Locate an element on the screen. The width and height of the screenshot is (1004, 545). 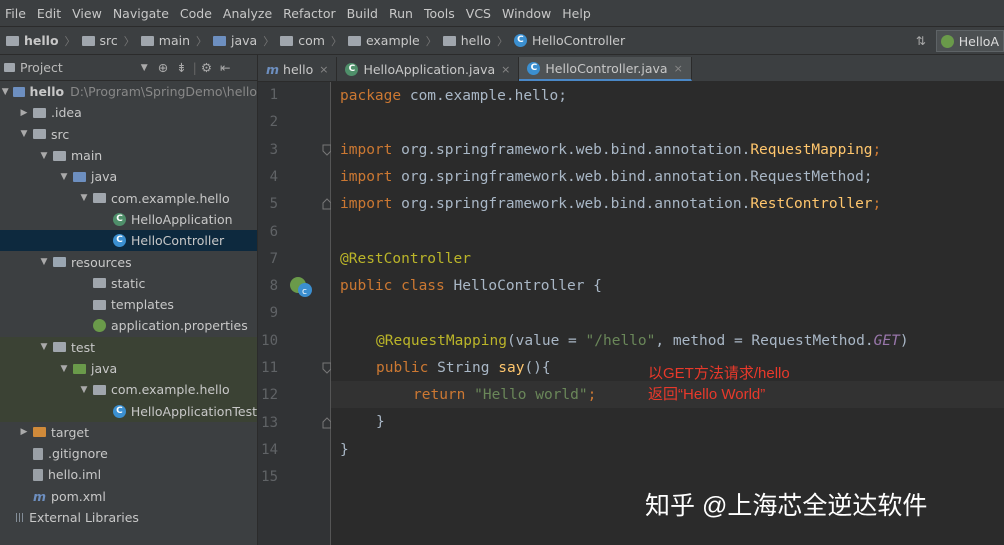
breadcrumb-item: example 〉 is located at coordinates (389, 41).